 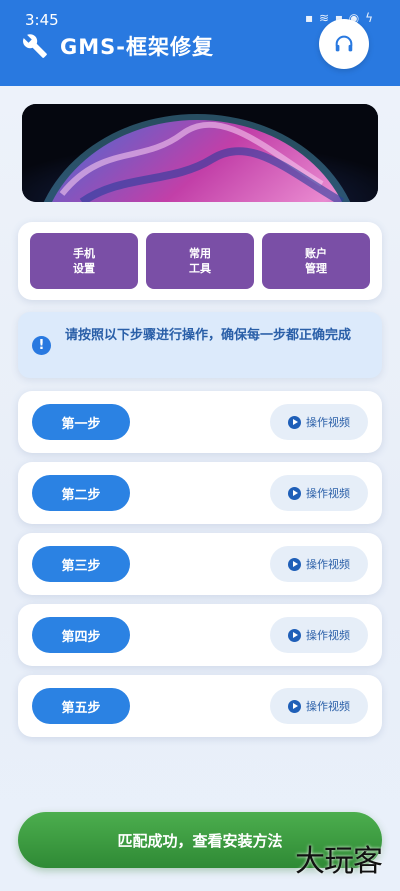 I want to click on step-row: 第一步 操作视频, so click(x=200, y=422).